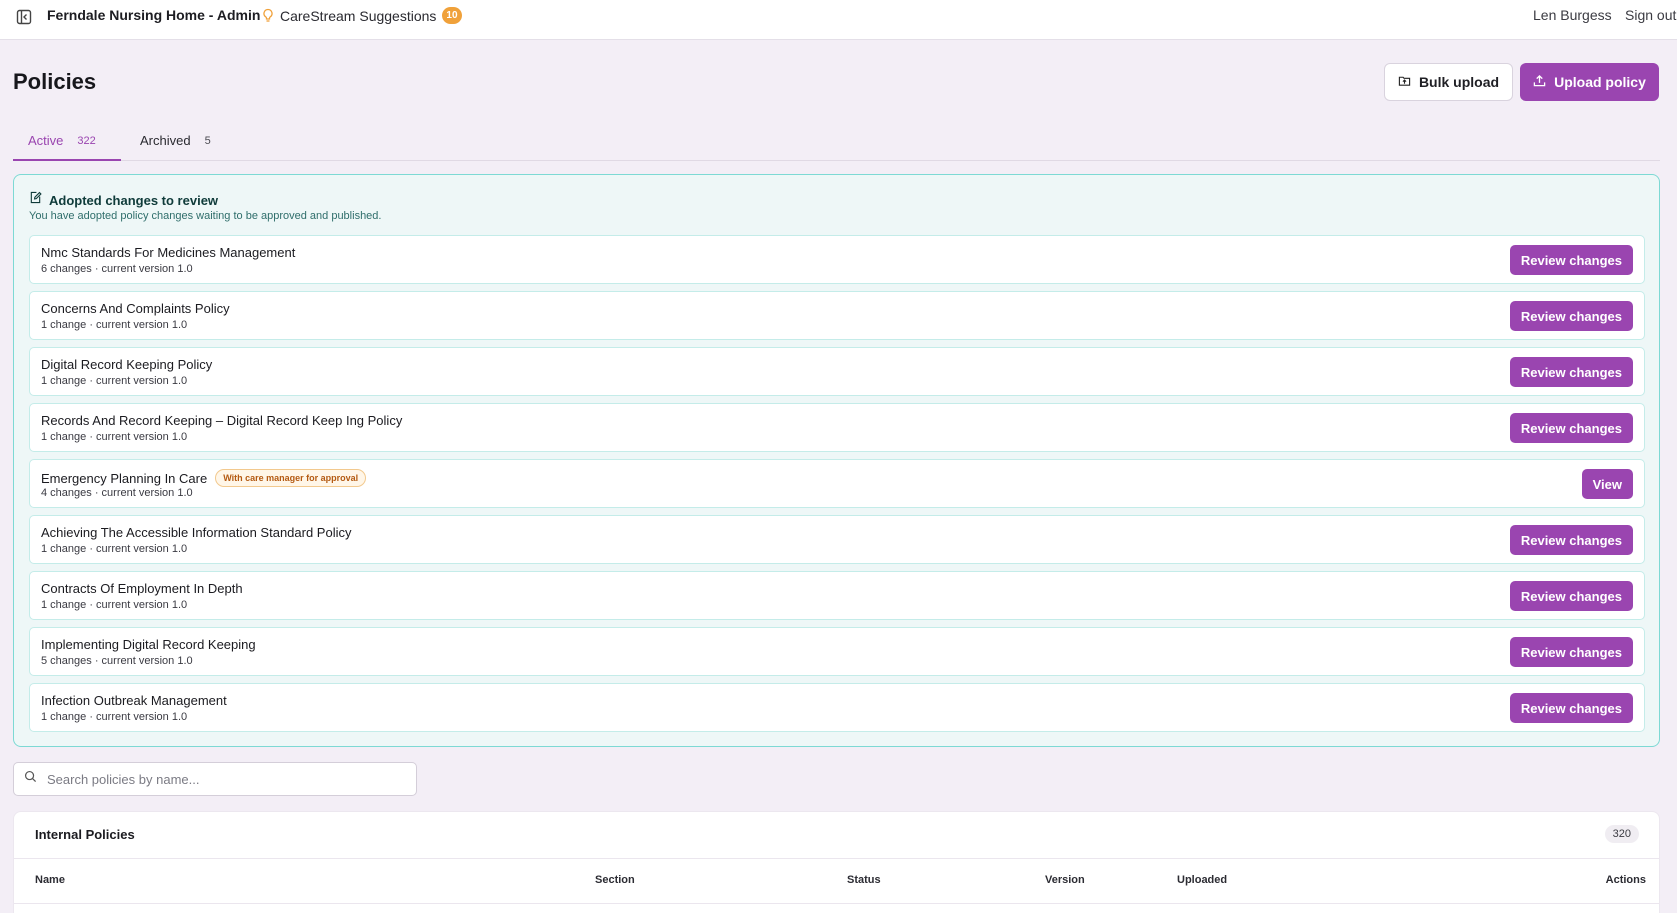  I want to click on policy-name: Emergency Planning In Care, so click(124, 478).